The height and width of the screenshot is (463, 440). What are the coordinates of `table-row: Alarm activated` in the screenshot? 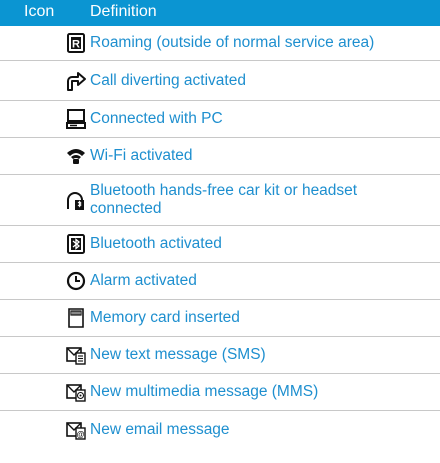 It's located at (220, 281).